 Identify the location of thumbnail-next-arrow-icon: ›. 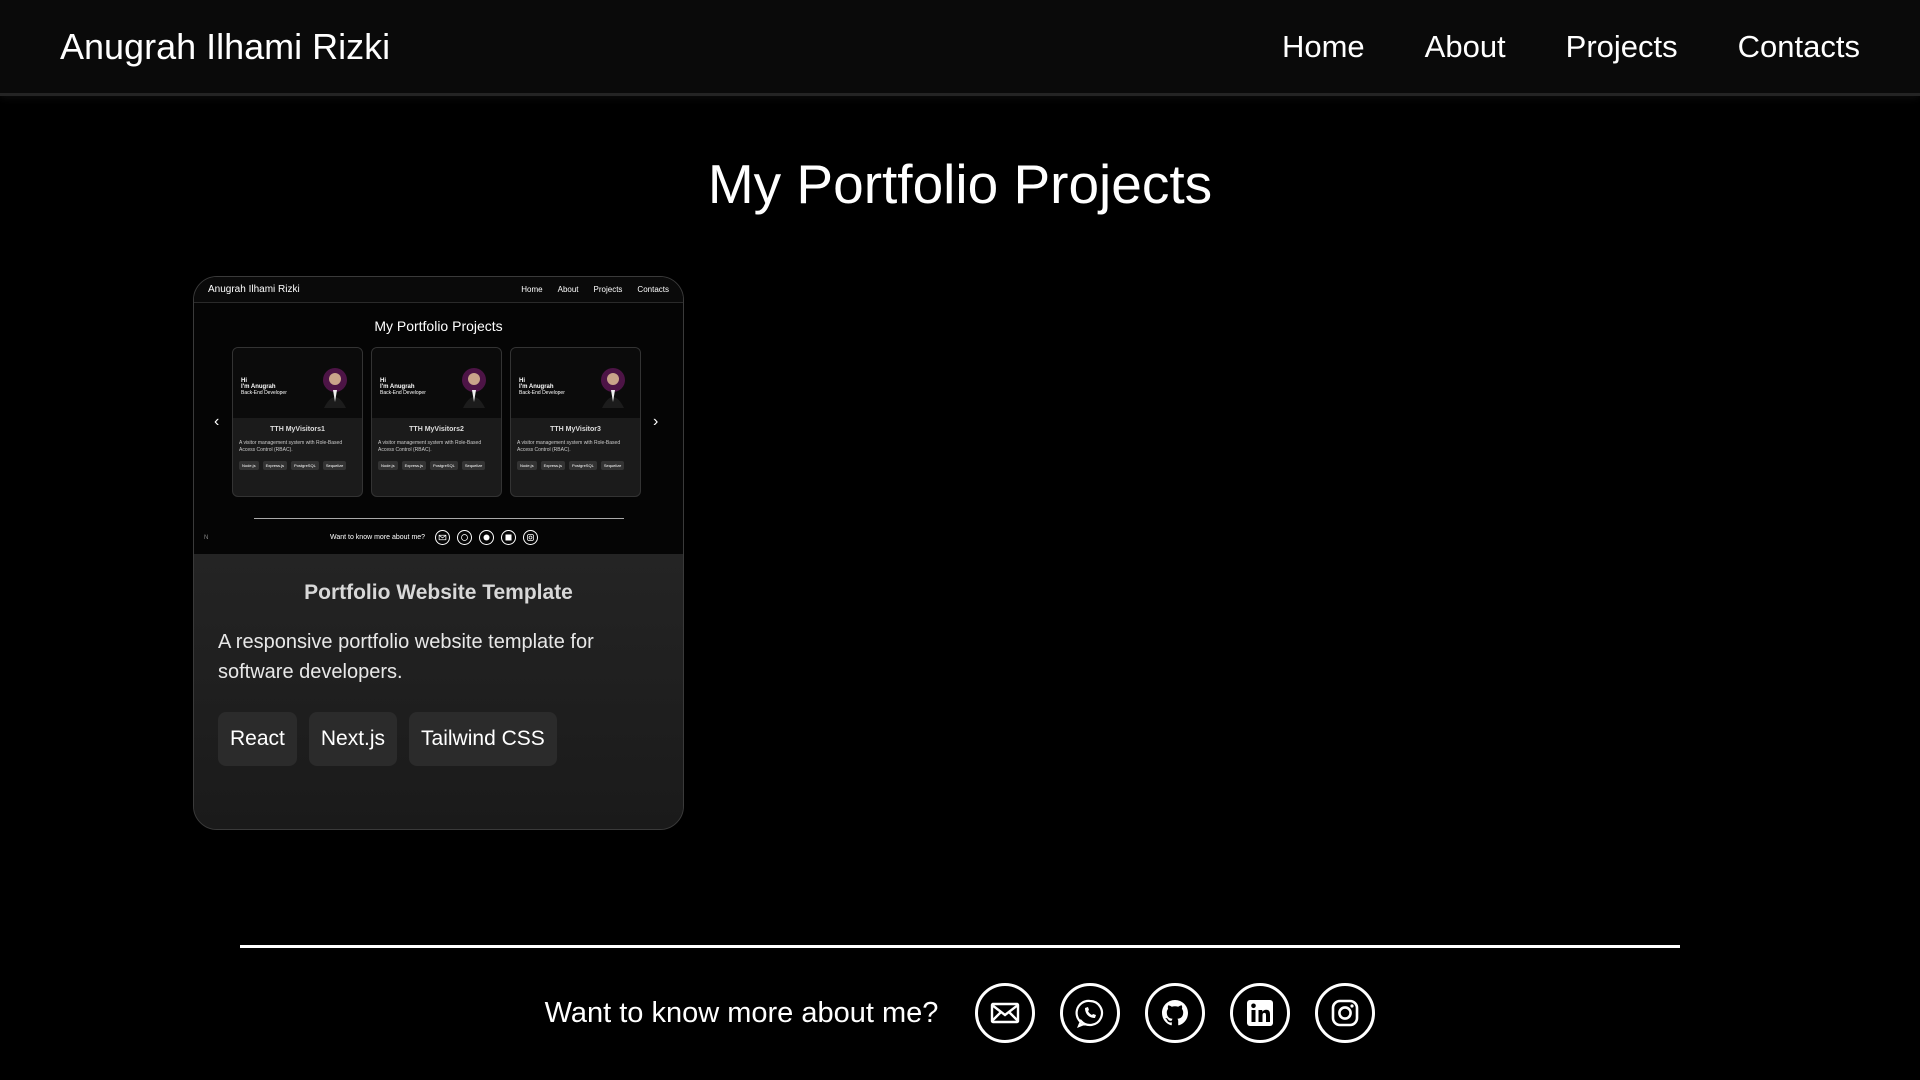
(656, 421).